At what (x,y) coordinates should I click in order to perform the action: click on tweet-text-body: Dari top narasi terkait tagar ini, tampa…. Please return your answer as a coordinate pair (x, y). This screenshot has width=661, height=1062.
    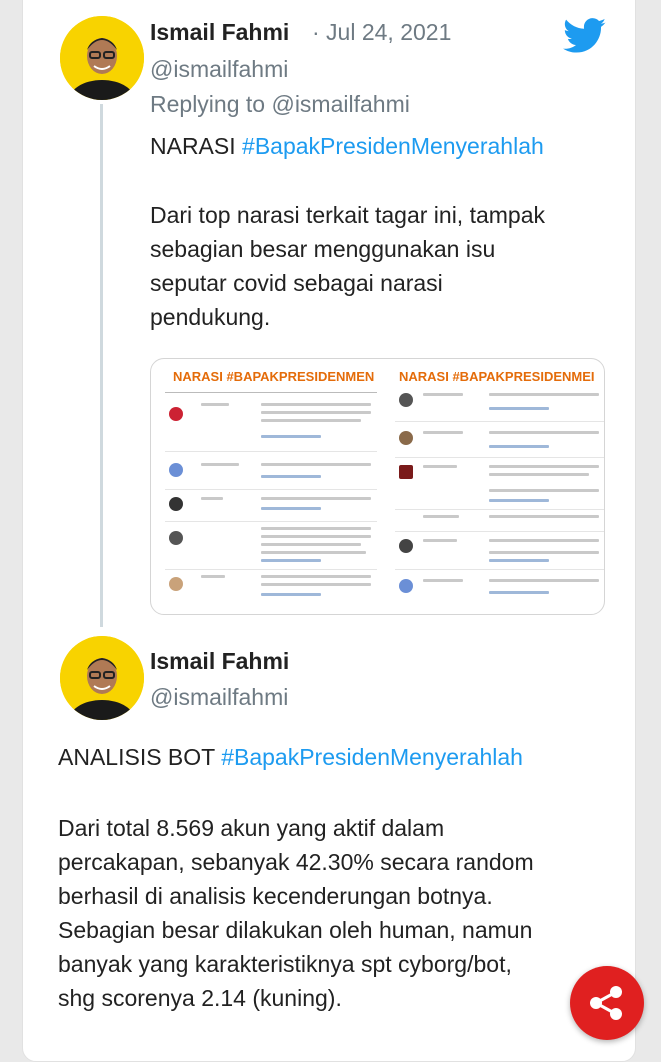
    Looking at the image, I should click on (347, 266).